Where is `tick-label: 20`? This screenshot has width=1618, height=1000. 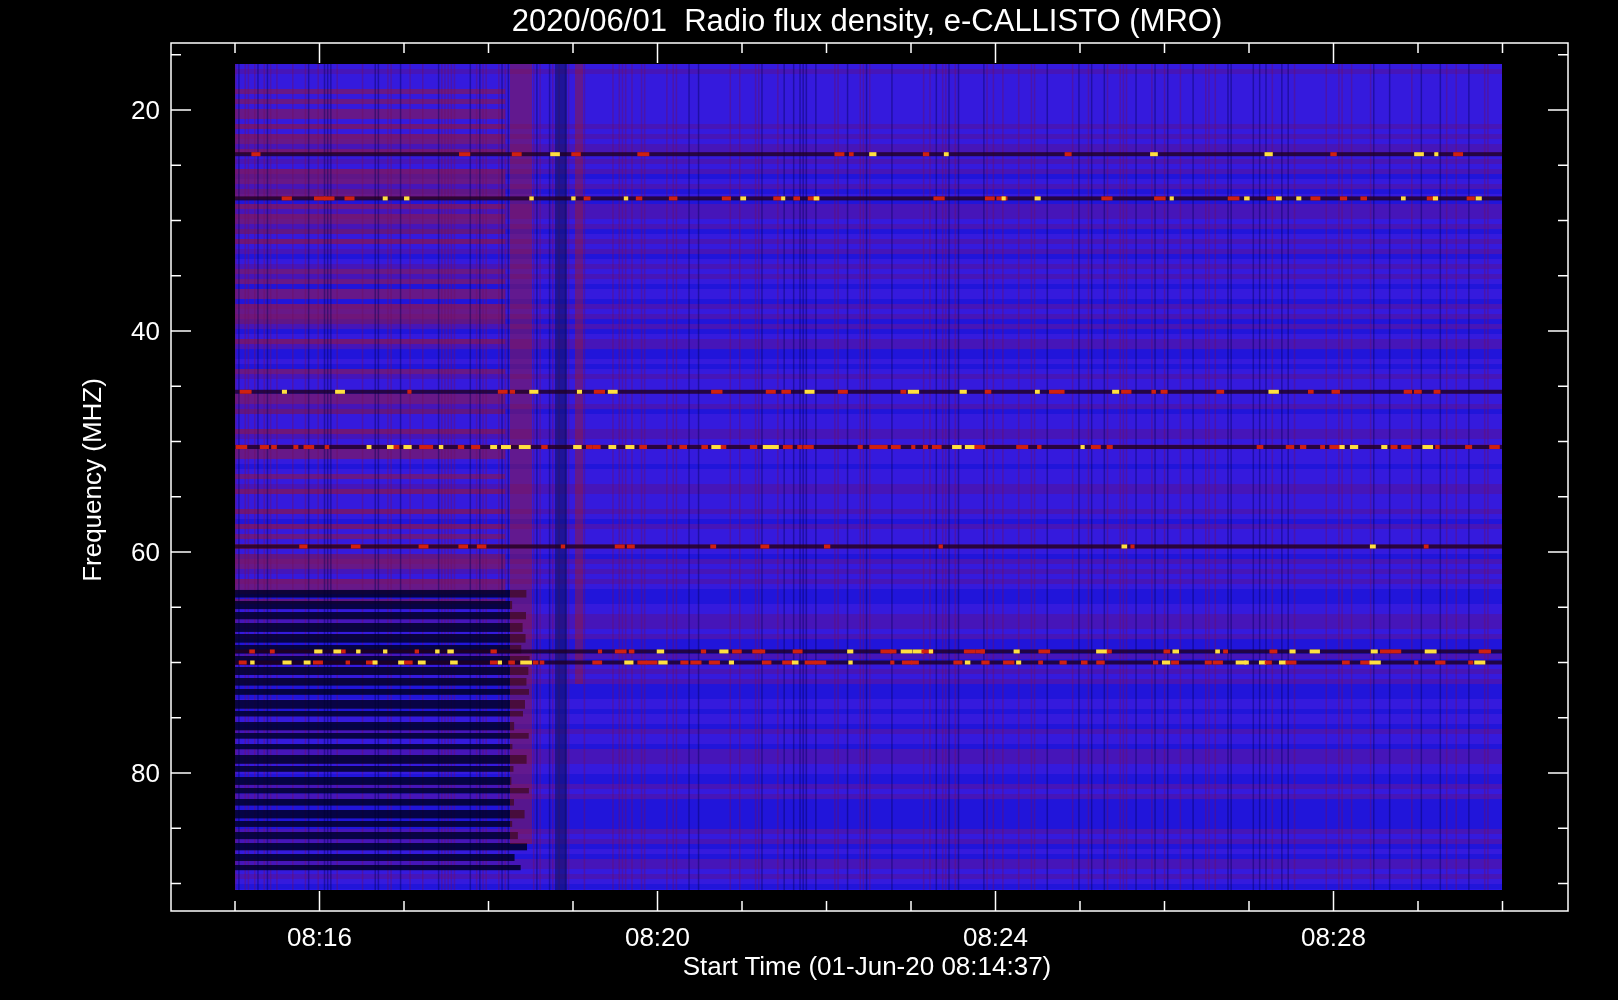 tick-label: 20 is located at coordinates (145, 110).